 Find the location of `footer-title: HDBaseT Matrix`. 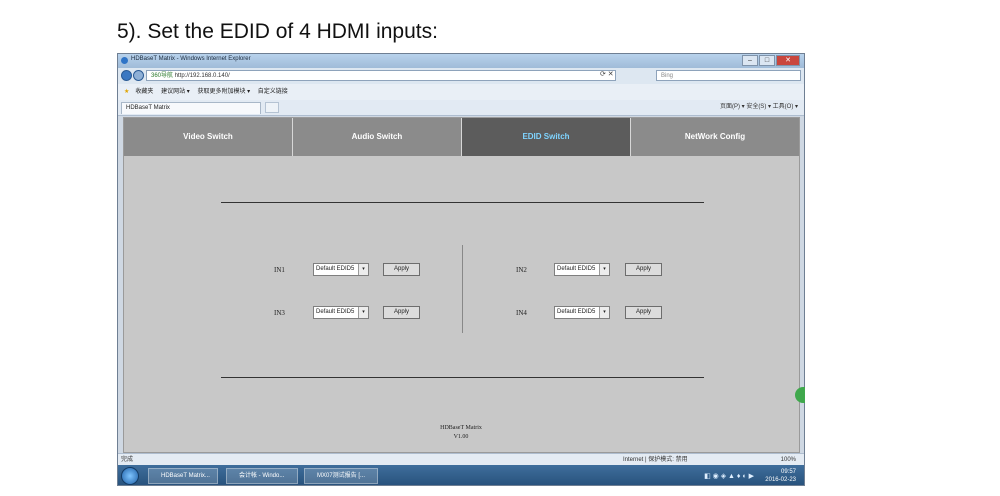

footer-title: HDBaseT Matrix is located at coordinates (461, 428).